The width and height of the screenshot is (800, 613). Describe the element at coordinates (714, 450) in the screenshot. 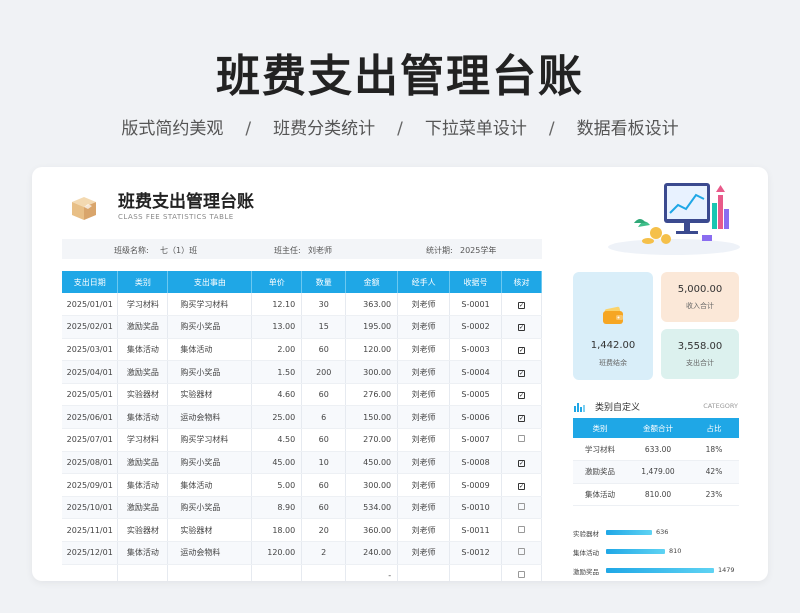

I see `category-cell-pct: 18%` at that location.